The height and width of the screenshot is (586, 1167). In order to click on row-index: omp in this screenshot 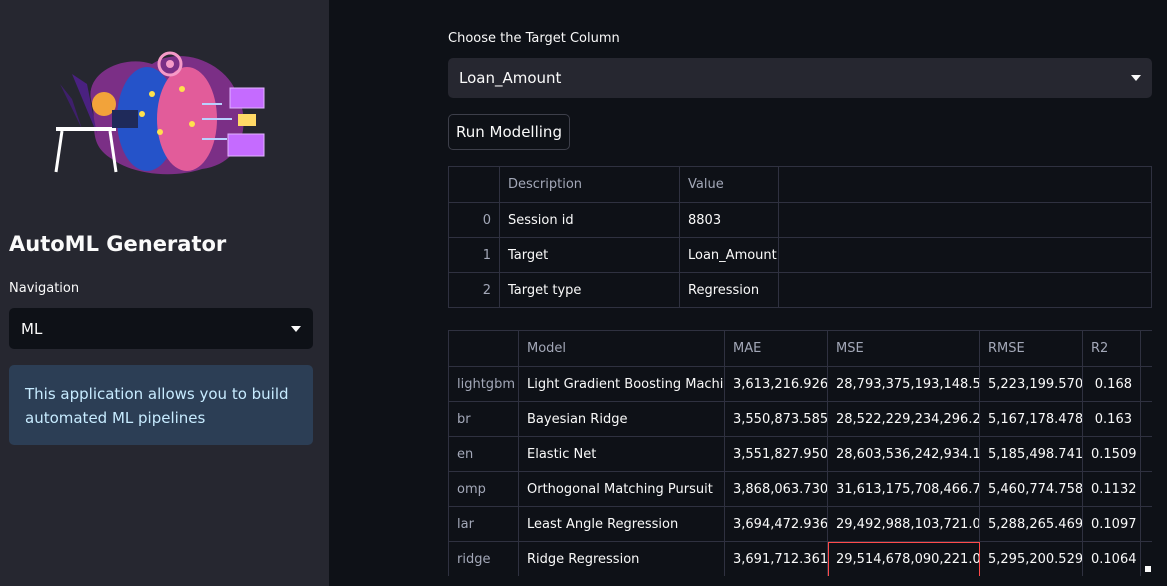, I will do `click(483, 489)`.